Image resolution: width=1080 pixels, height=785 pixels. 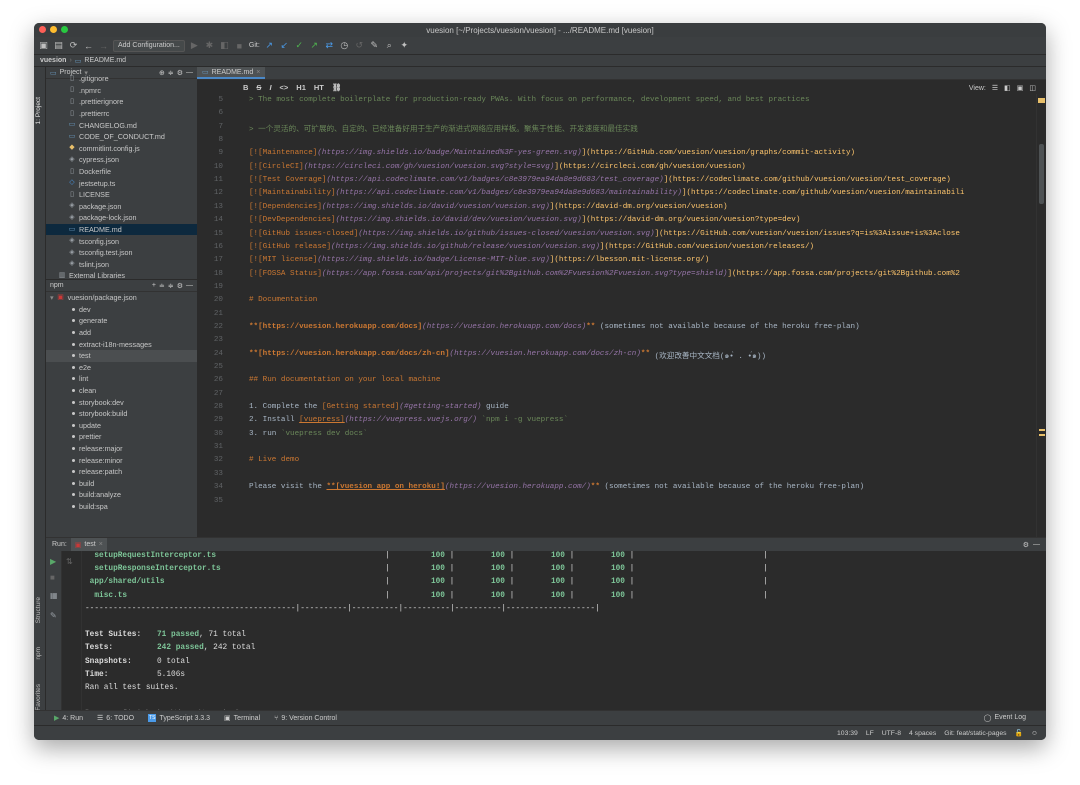 I want to click on file-tree-item: ▭ README.md, so click(x=121, y=229).